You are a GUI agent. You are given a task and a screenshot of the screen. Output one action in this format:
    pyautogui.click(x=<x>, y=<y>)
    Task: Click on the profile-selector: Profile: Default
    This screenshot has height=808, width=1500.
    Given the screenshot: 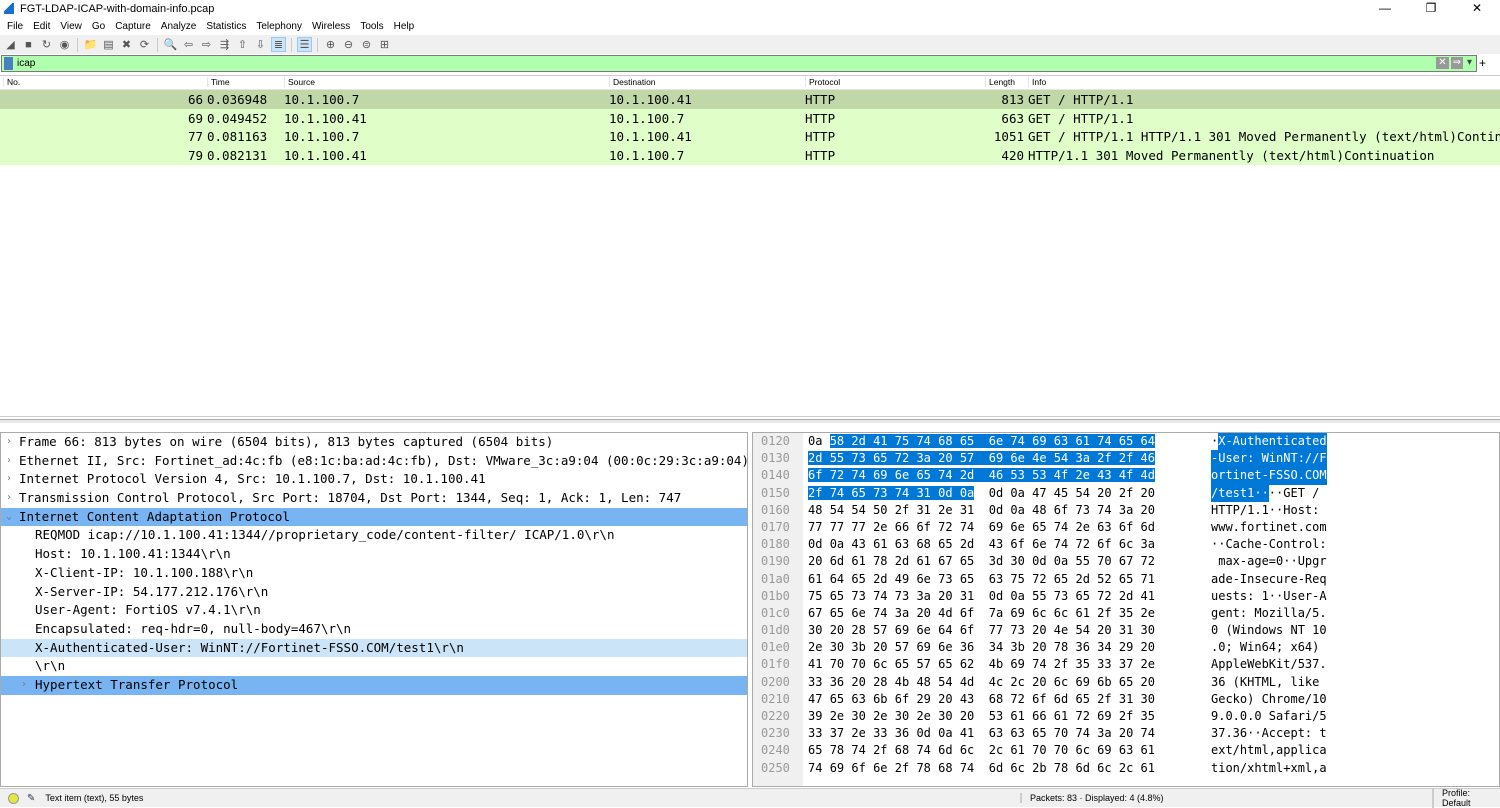 What is the action you would take?
    pyautogui.click(x=1466, y=798)
    